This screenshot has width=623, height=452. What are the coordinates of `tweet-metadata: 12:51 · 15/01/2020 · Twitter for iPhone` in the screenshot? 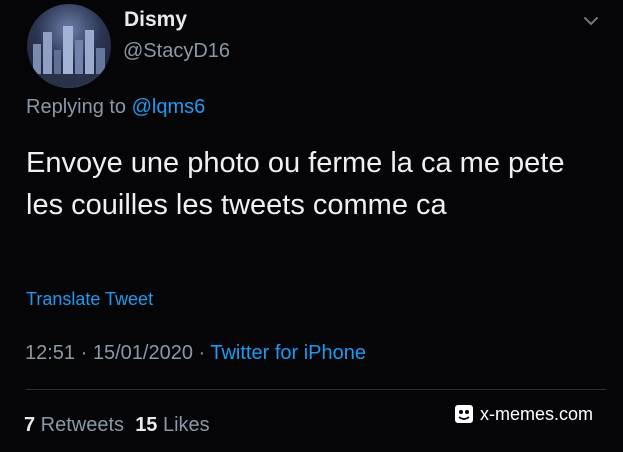 It's located at (195, 353).